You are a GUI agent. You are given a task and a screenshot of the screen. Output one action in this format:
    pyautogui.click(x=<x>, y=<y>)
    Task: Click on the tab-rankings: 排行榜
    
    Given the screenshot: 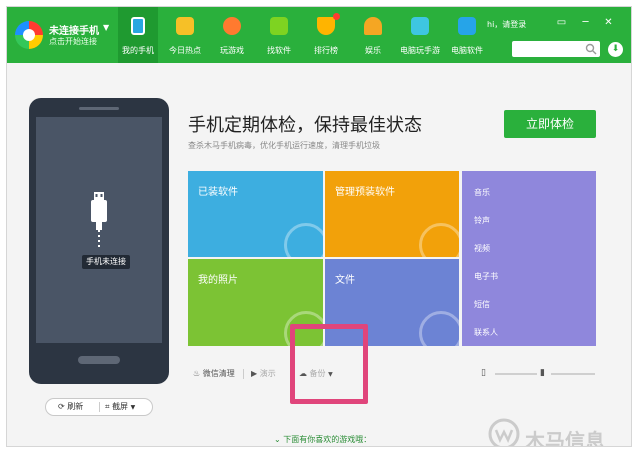 What is the action you would take?
    pyautogui.click(x=326, y=35)
    